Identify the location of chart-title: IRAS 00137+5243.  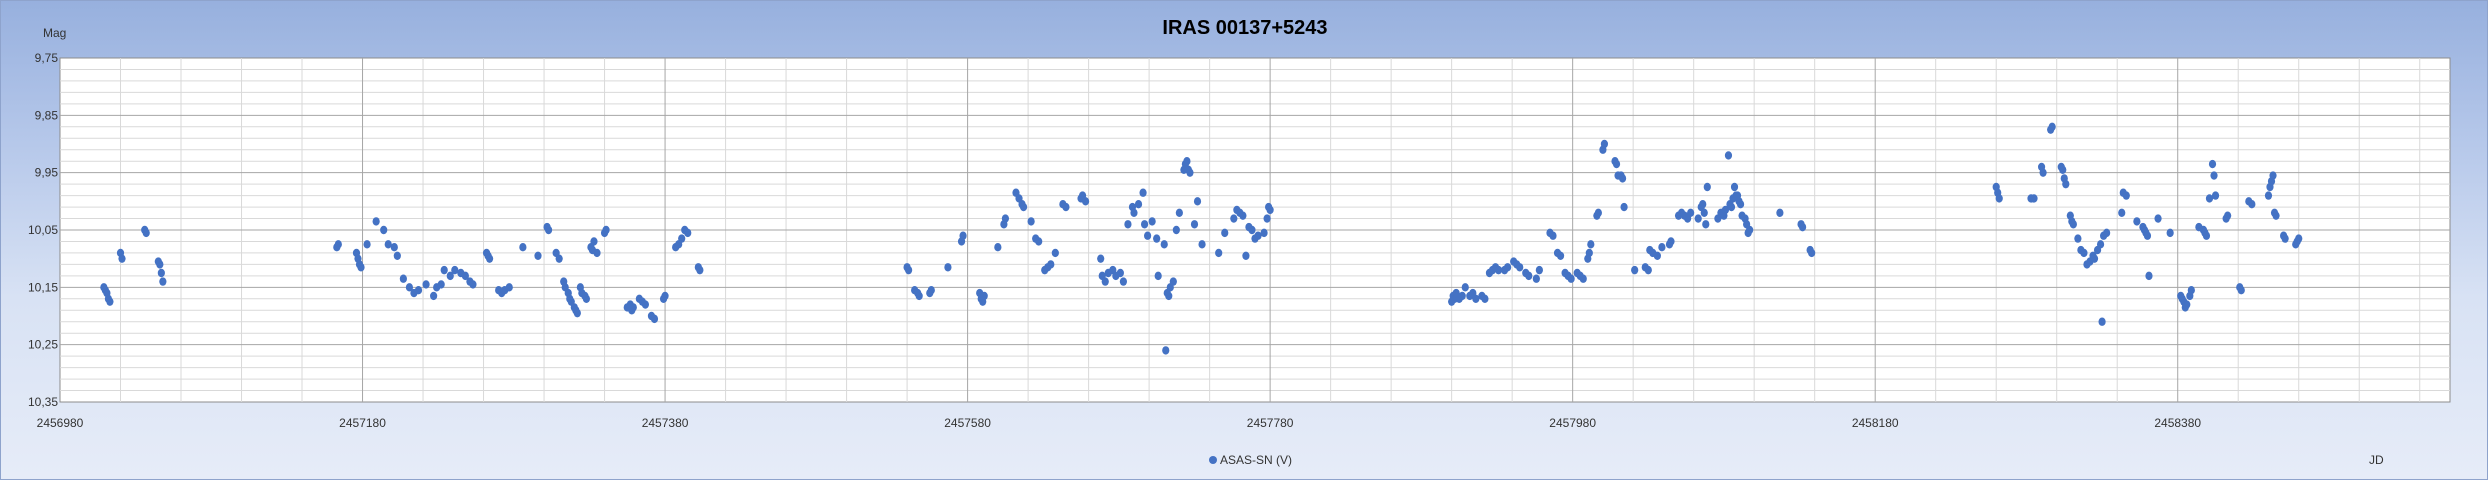
(1244, 28).